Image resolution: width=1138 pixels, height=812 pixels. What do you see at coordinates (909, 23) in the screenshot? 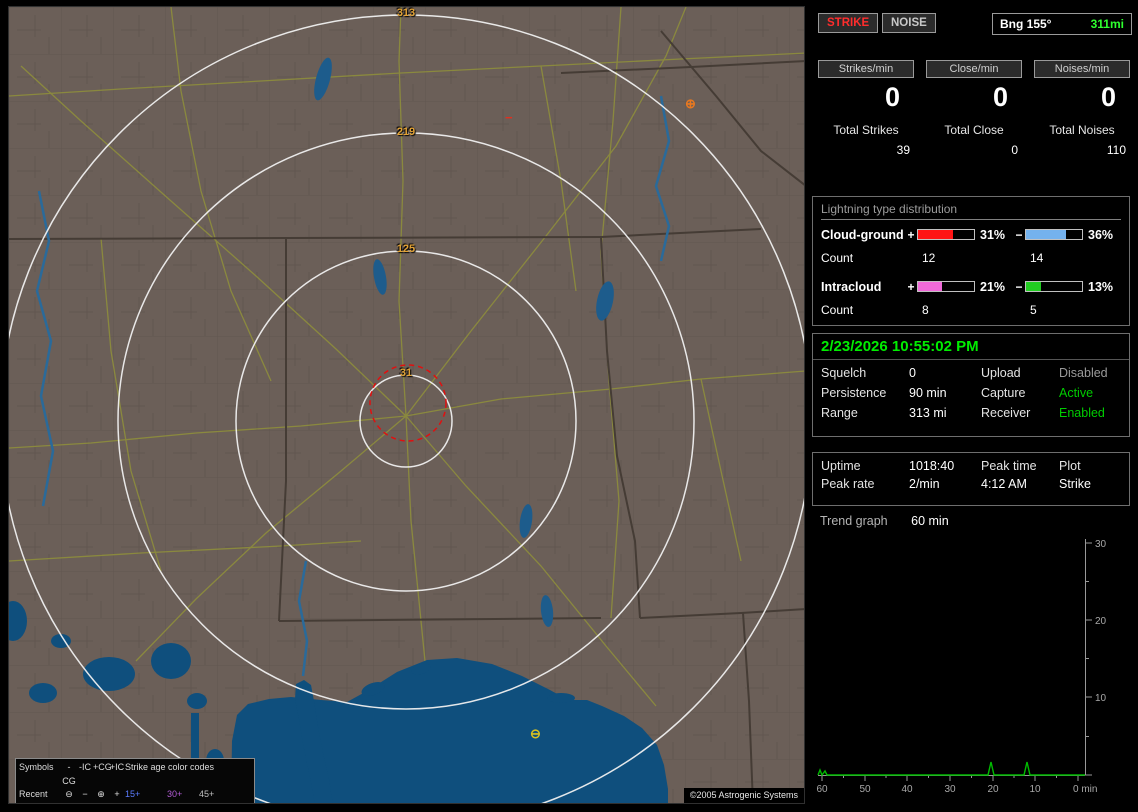
I see `noise-mode-button: NOISE` at bounding box center [909, 23].